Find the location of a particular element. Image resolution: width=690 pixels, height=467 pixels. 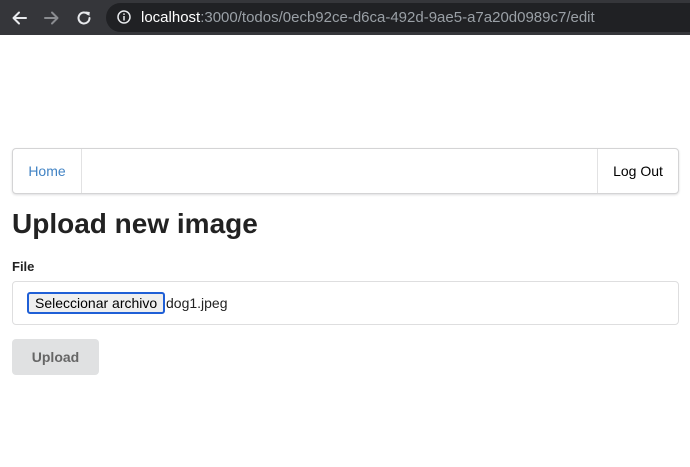

reload-button is located at coordinates (84, 18).